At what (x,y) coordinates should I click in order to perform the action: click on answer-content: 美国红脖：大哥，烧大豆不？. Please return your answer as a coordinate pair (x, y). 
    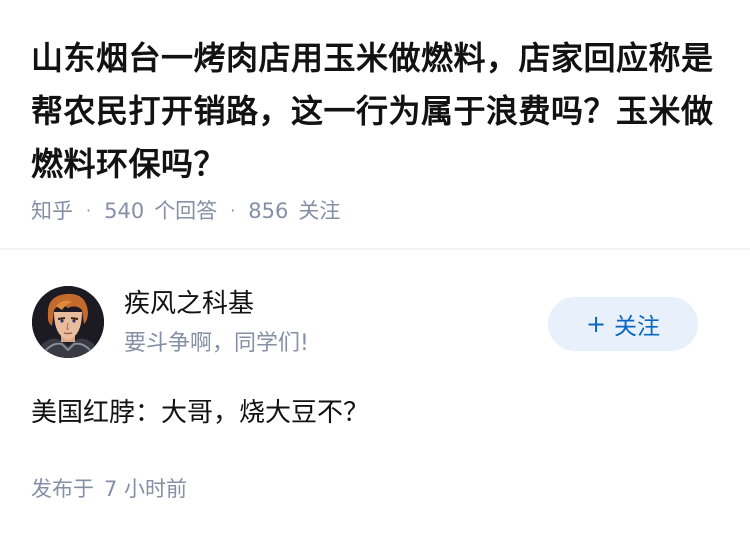
    Looking at the image, I should click on (200, 413).